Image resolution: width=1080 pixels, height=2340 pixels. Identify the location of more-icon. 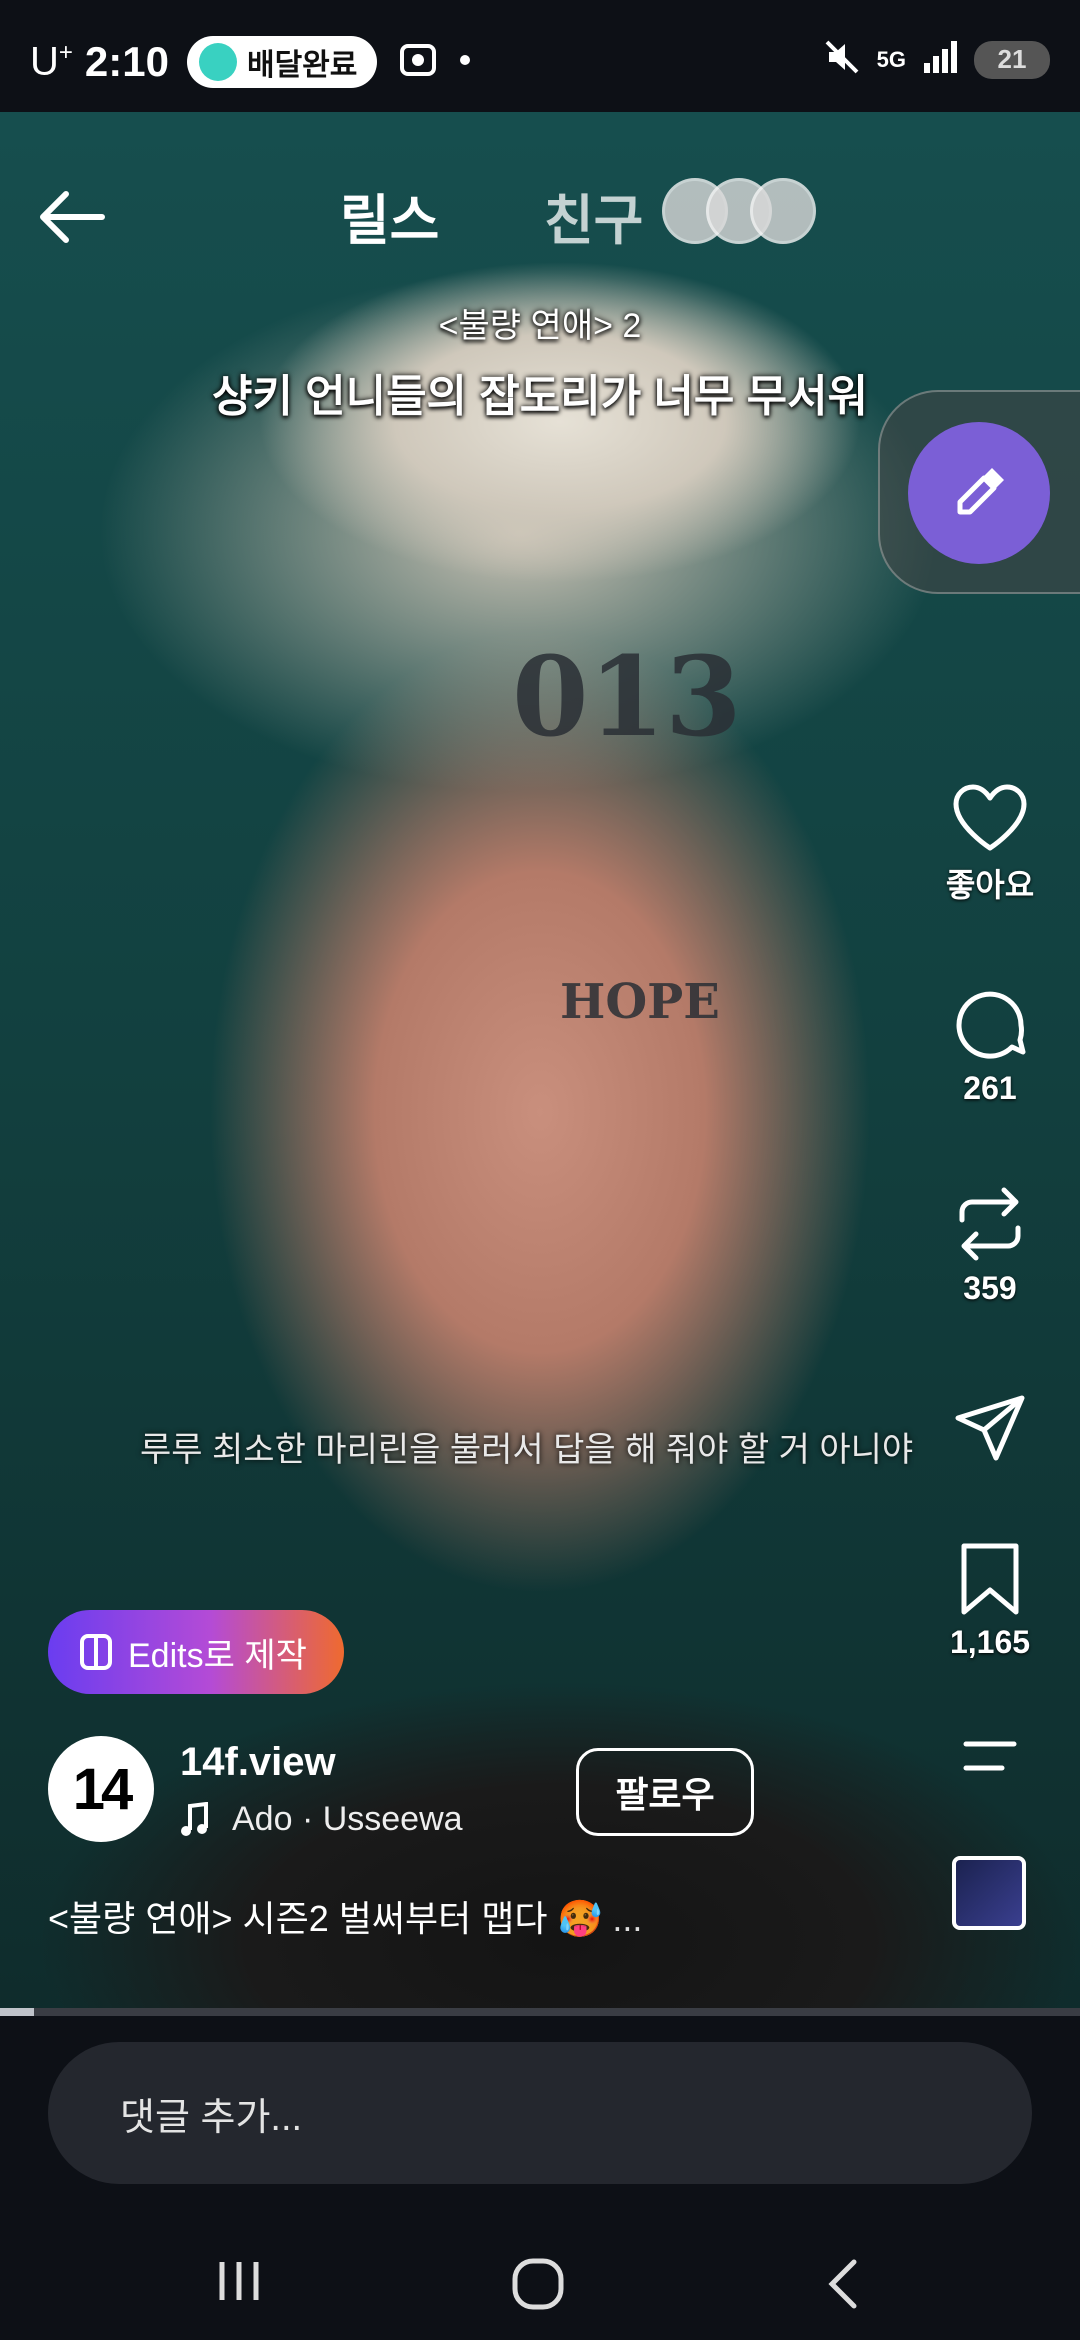
(990, 1756).